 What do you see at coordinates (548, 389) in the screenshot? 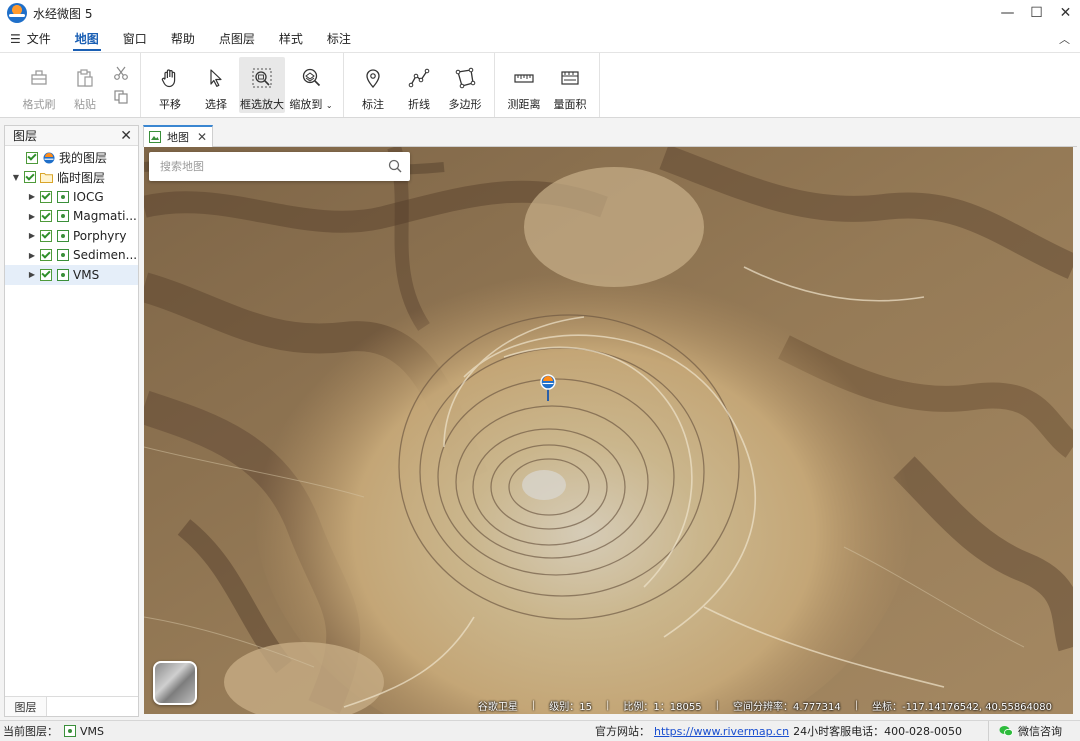
I see `map-marker-icon` at bounding box center [548, 389].